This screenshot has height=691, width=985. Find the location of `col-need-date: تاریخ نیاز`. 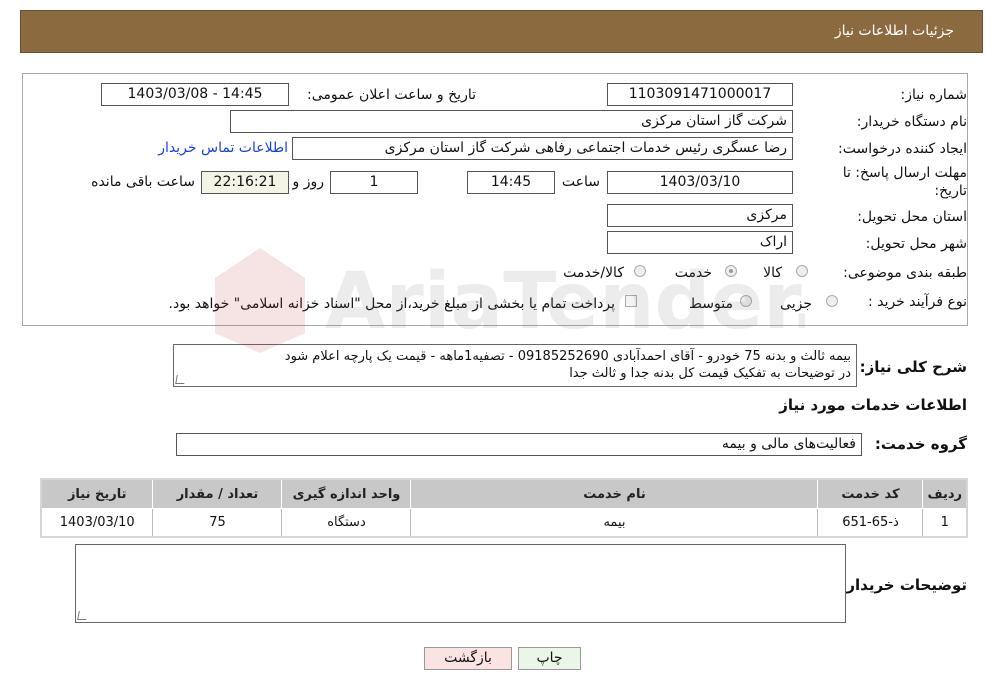

col-need-date: تاریخ نیاز is located at coordinates (97, 493).